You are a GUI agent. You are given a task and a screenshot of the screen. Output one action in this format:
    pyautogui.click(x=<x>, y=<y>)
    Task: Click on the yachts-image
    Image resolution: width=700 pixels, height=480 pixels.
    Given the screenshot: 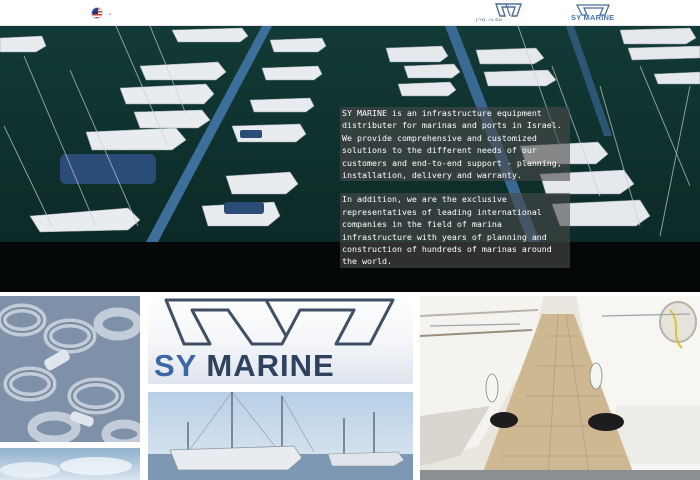 What is the action you would take?
    pyautogui.click(x=280, y=436)
    